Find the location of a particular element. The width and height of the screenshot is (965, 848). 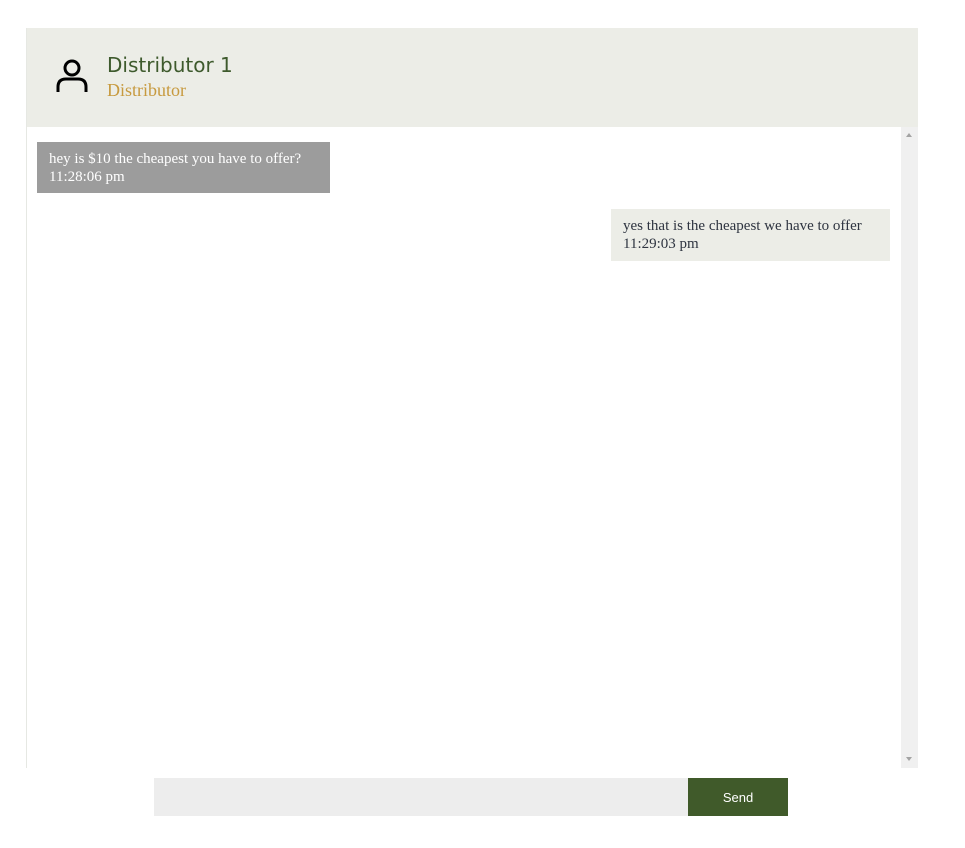

message-time: 11:28:06 pm is located at coordinates (87, 177).